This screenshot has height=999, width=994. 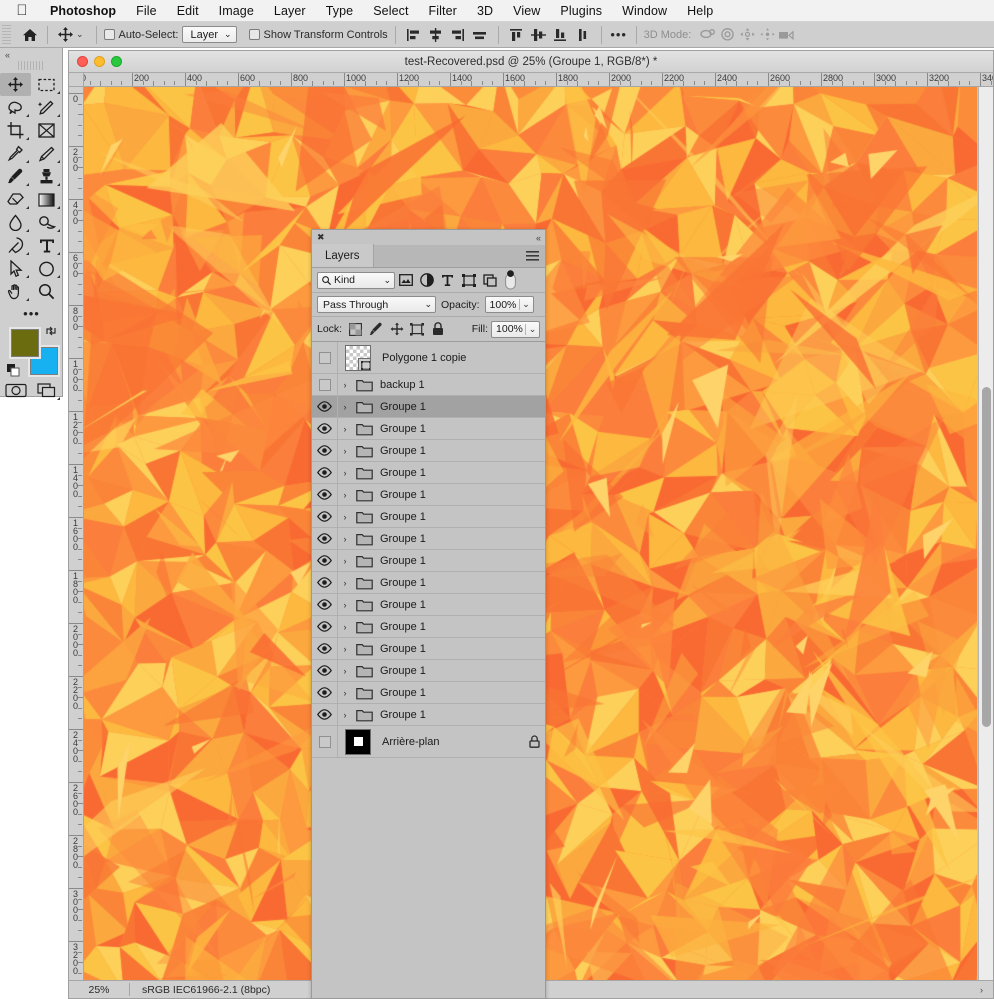 I want to click on menu-item-layer: Layer, so click(x=290, y=11).